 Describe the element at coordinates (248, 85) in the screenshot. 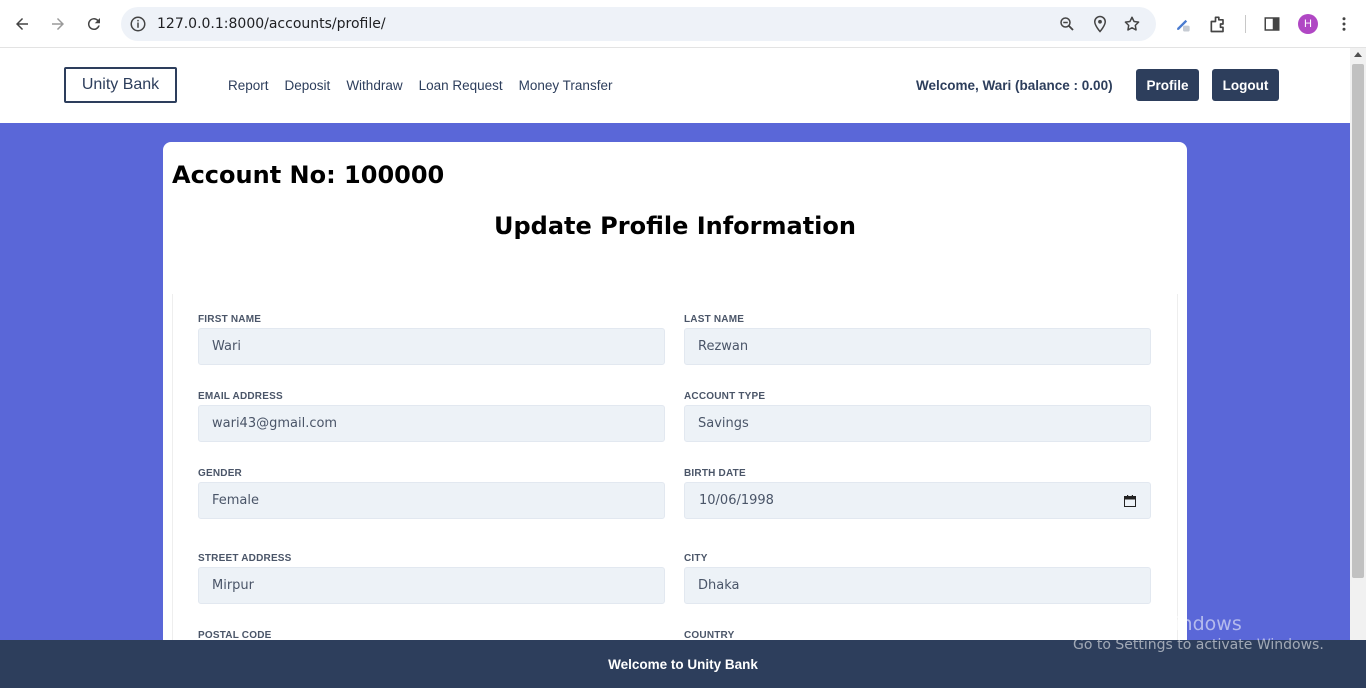

I see `nav-report: Report` at that location.